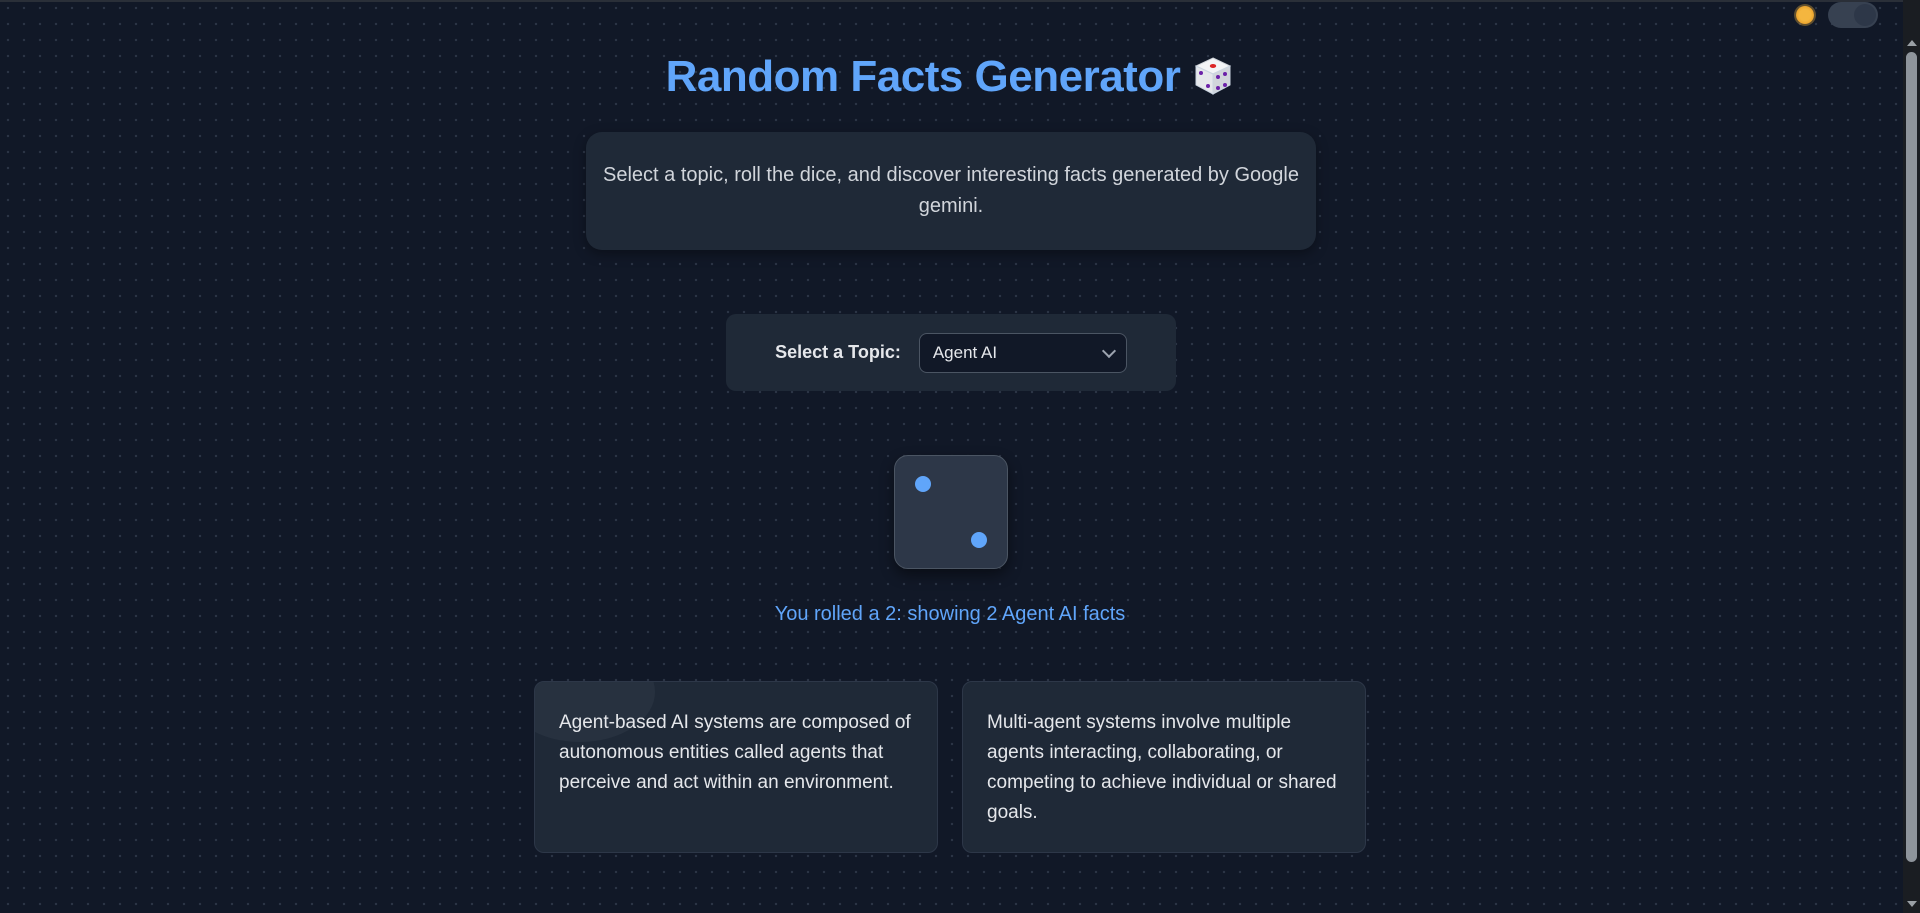 This screenshot has height=913, width=1920. I want to click on page-title-text: Random Facts Generator, so click(923, 76).